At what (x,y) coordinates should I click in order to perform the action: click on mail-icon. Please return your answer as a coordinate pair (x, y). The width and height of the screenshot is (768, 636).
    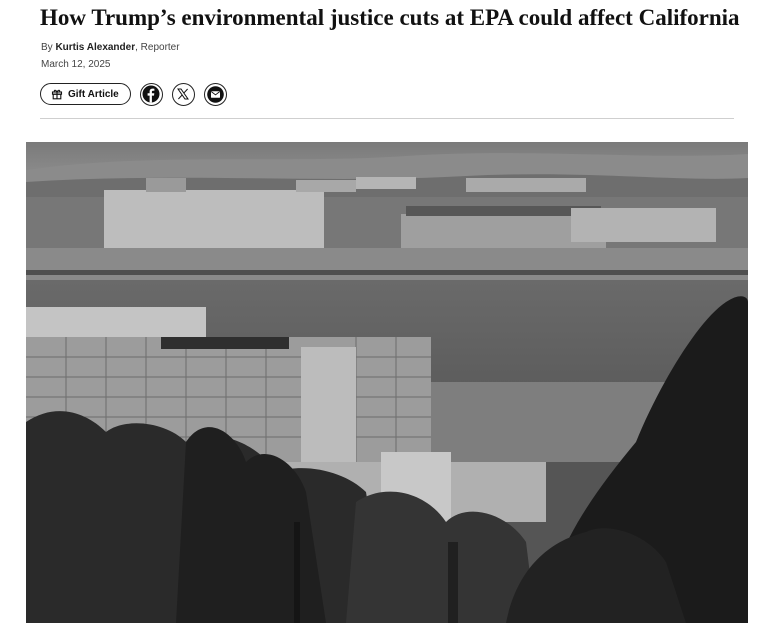
    Looking at the image, I should click on (215, 94).